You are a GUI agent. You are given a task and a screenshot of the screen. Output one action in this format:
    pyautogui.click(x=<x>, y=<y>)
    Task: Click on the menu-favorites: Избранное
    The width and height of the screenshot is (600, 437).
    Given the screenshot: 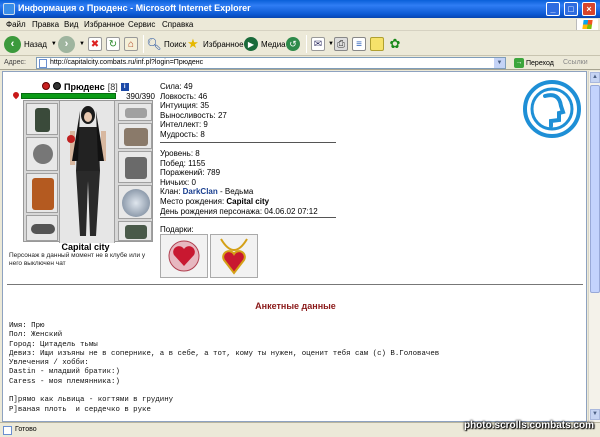 What is the action you would take?
    pyautogui.click(x=104, y=24)
    